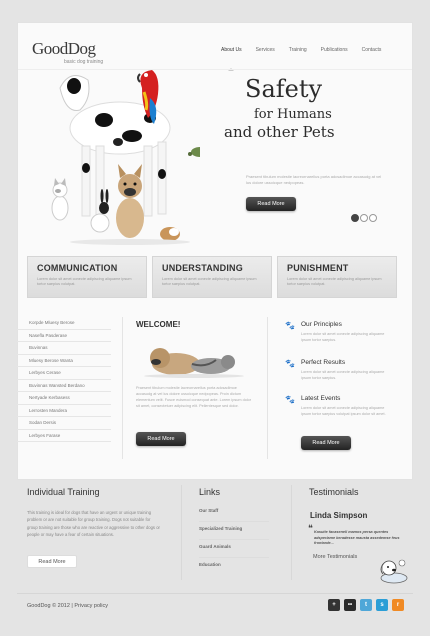  What do you see at coordinates (161, 439) in the screenshot?
I see `welcome-read-more-button: Read More` at bounding box center [161, 439].